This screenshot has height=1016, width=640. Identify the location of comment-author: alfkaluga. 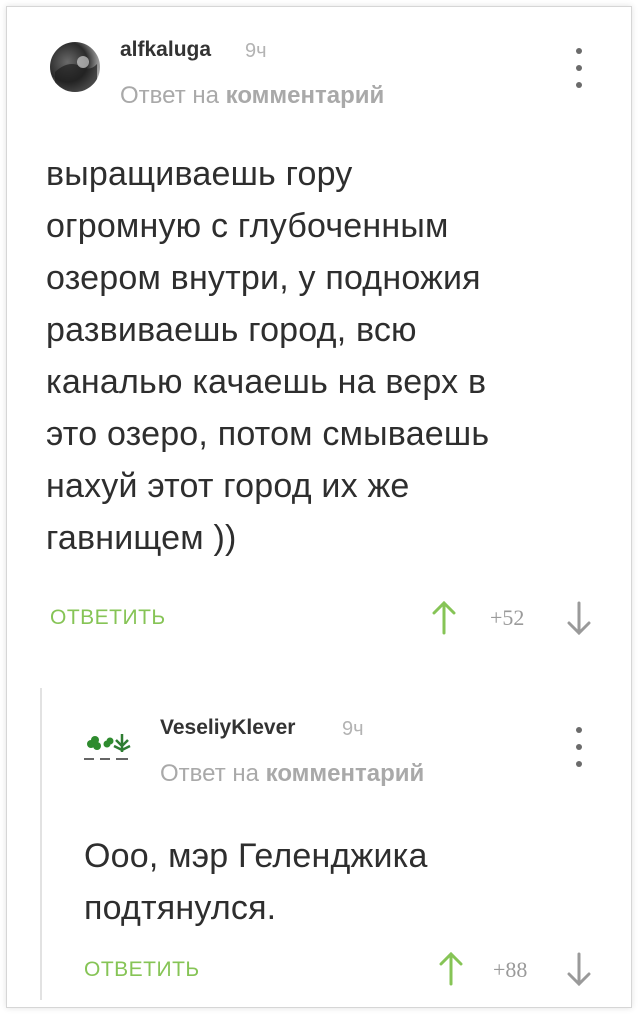
(165, 50).